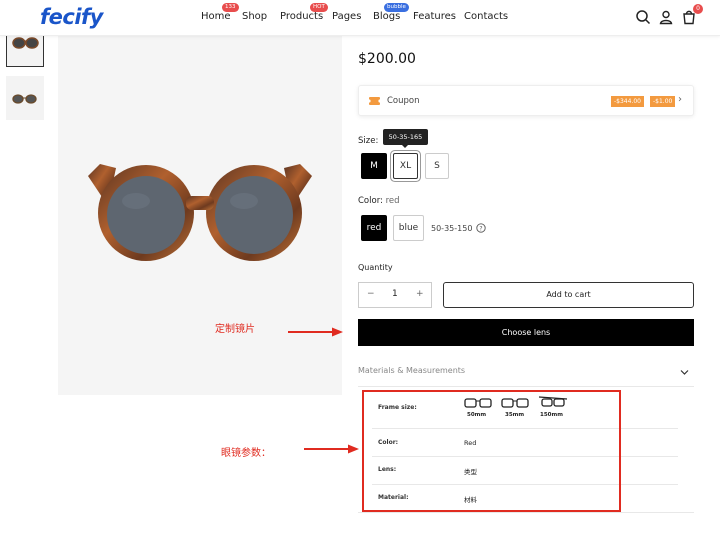 Image resolution: width=720 pixels, height=535 pixels. Describe the element at coordinates (379, 201) in the screenshot. I see `color-label: Color: red` at that location.